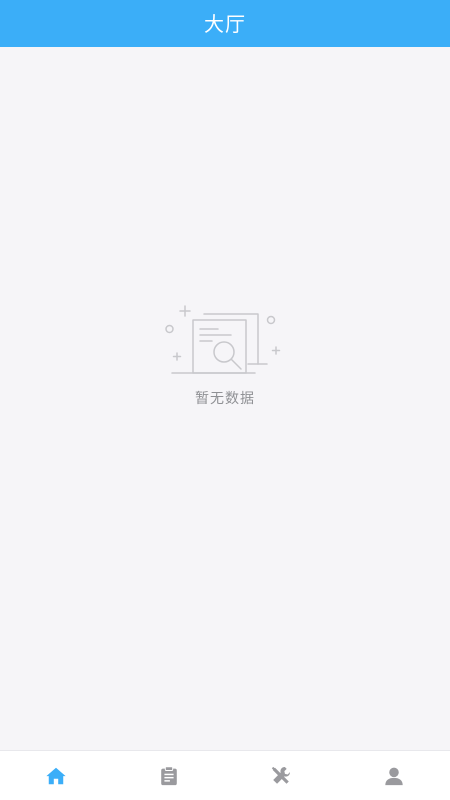  I want to click on empty-document-search-icon, so click(223, 339).